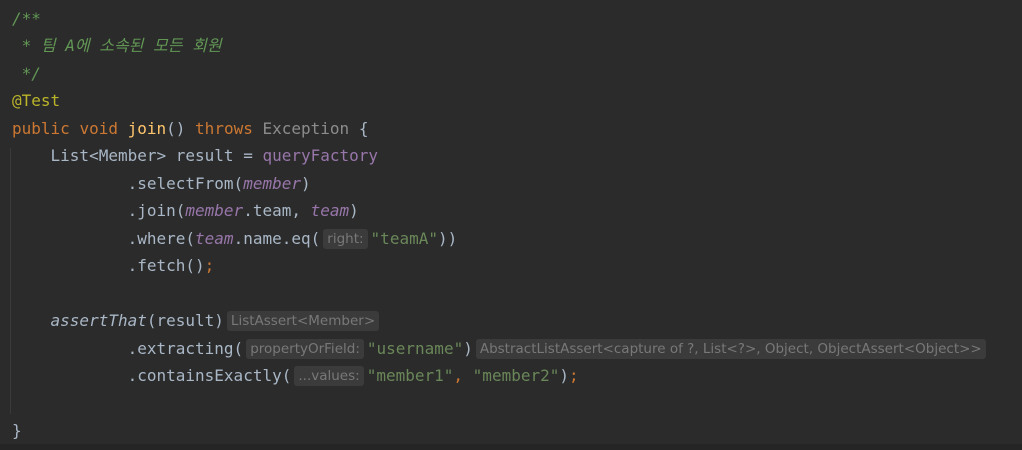 The image size is (1022, 450). I want to click on string-team-a: "teamA", so click(404, 238).